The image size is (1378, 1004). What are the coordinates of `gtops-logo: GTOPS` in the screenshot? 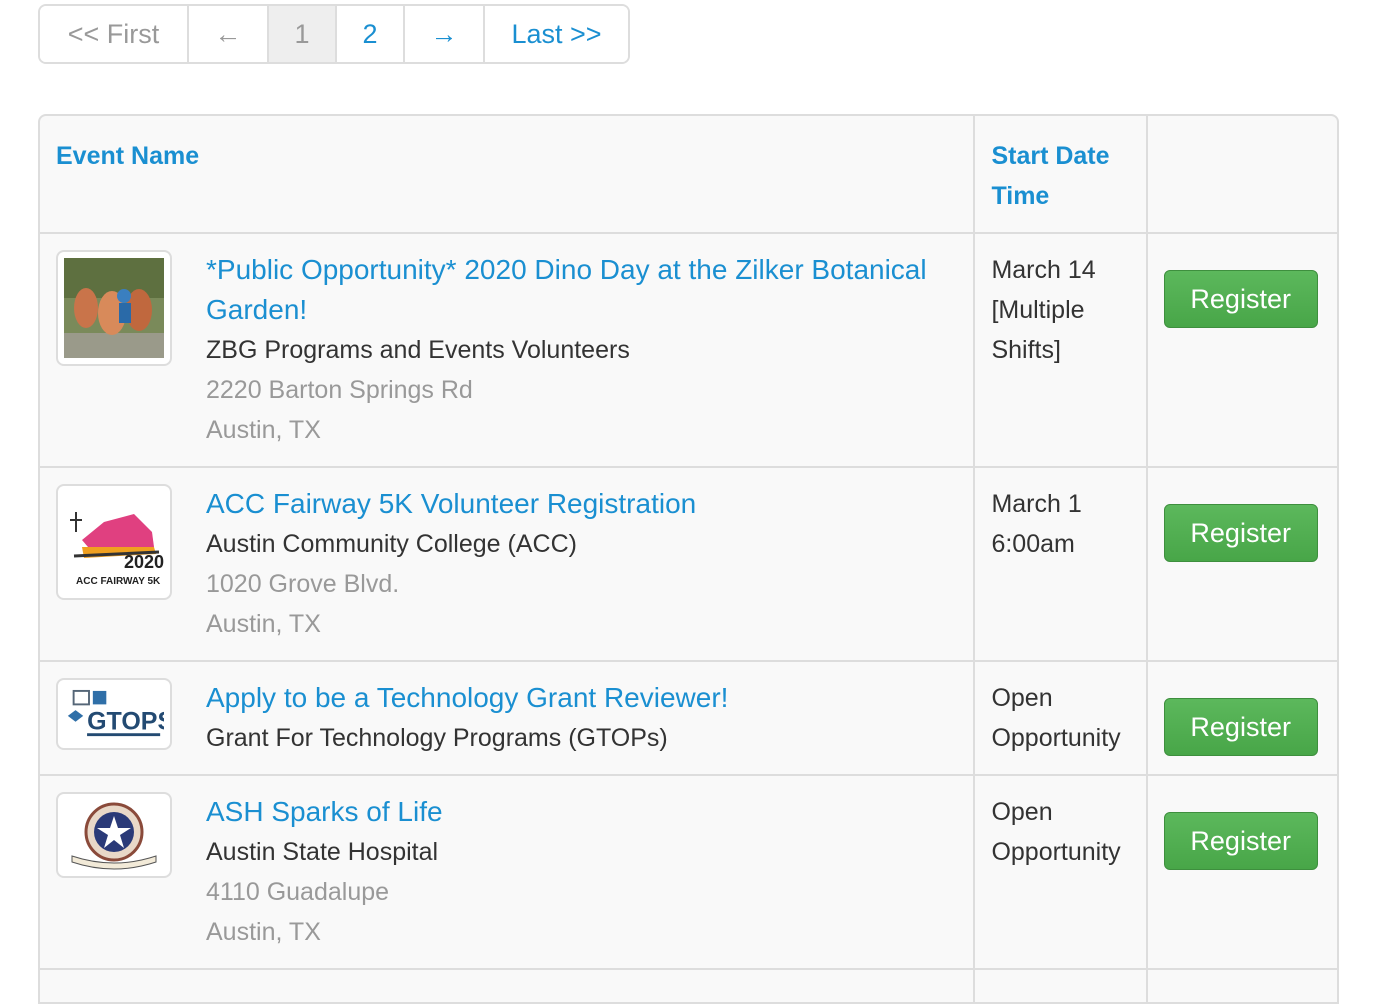 It's located at (114, 714).